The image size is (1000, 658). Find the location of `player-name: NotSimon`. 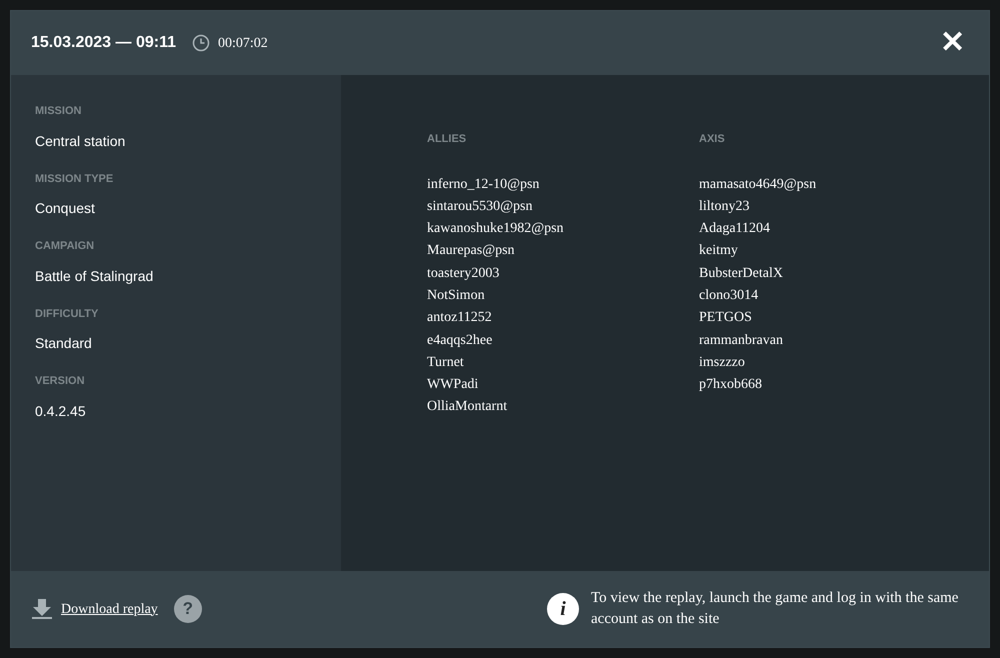

player-name: NotSimon is located at coordinates (456, 295).